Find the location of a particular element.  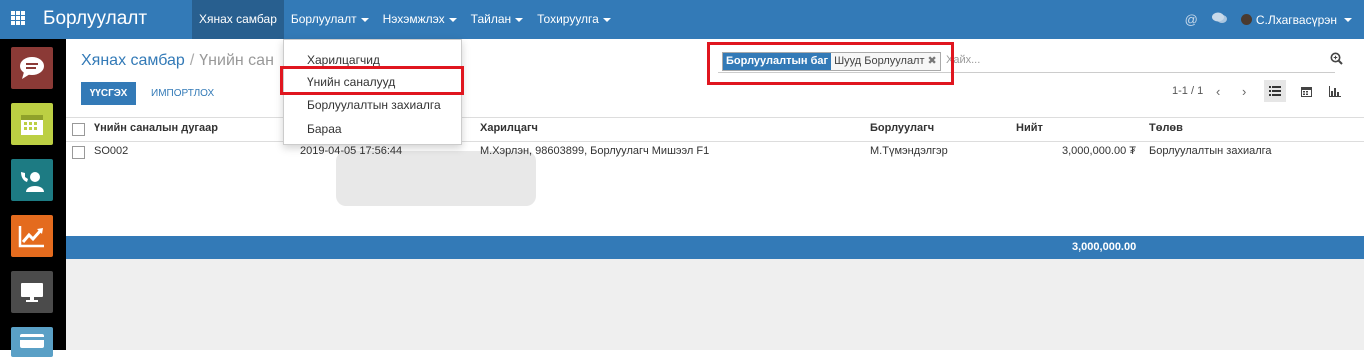

navbar-right: @ С.Лхагвасүрэн is located at coordinates (1274, 19).